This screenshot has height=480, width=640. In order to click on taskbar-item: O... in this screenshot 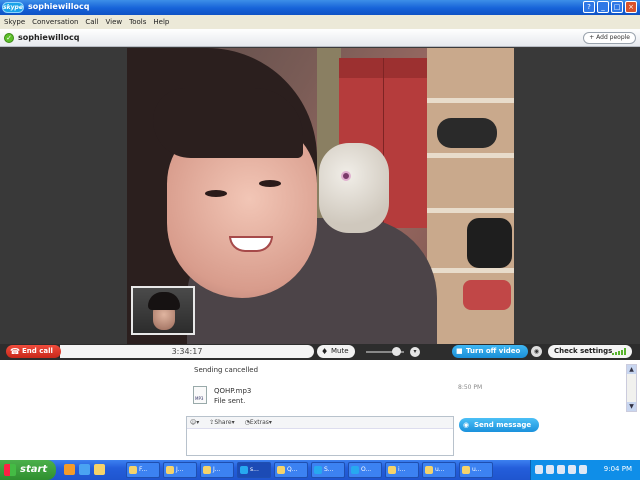, I will do `click(365, 470)`.